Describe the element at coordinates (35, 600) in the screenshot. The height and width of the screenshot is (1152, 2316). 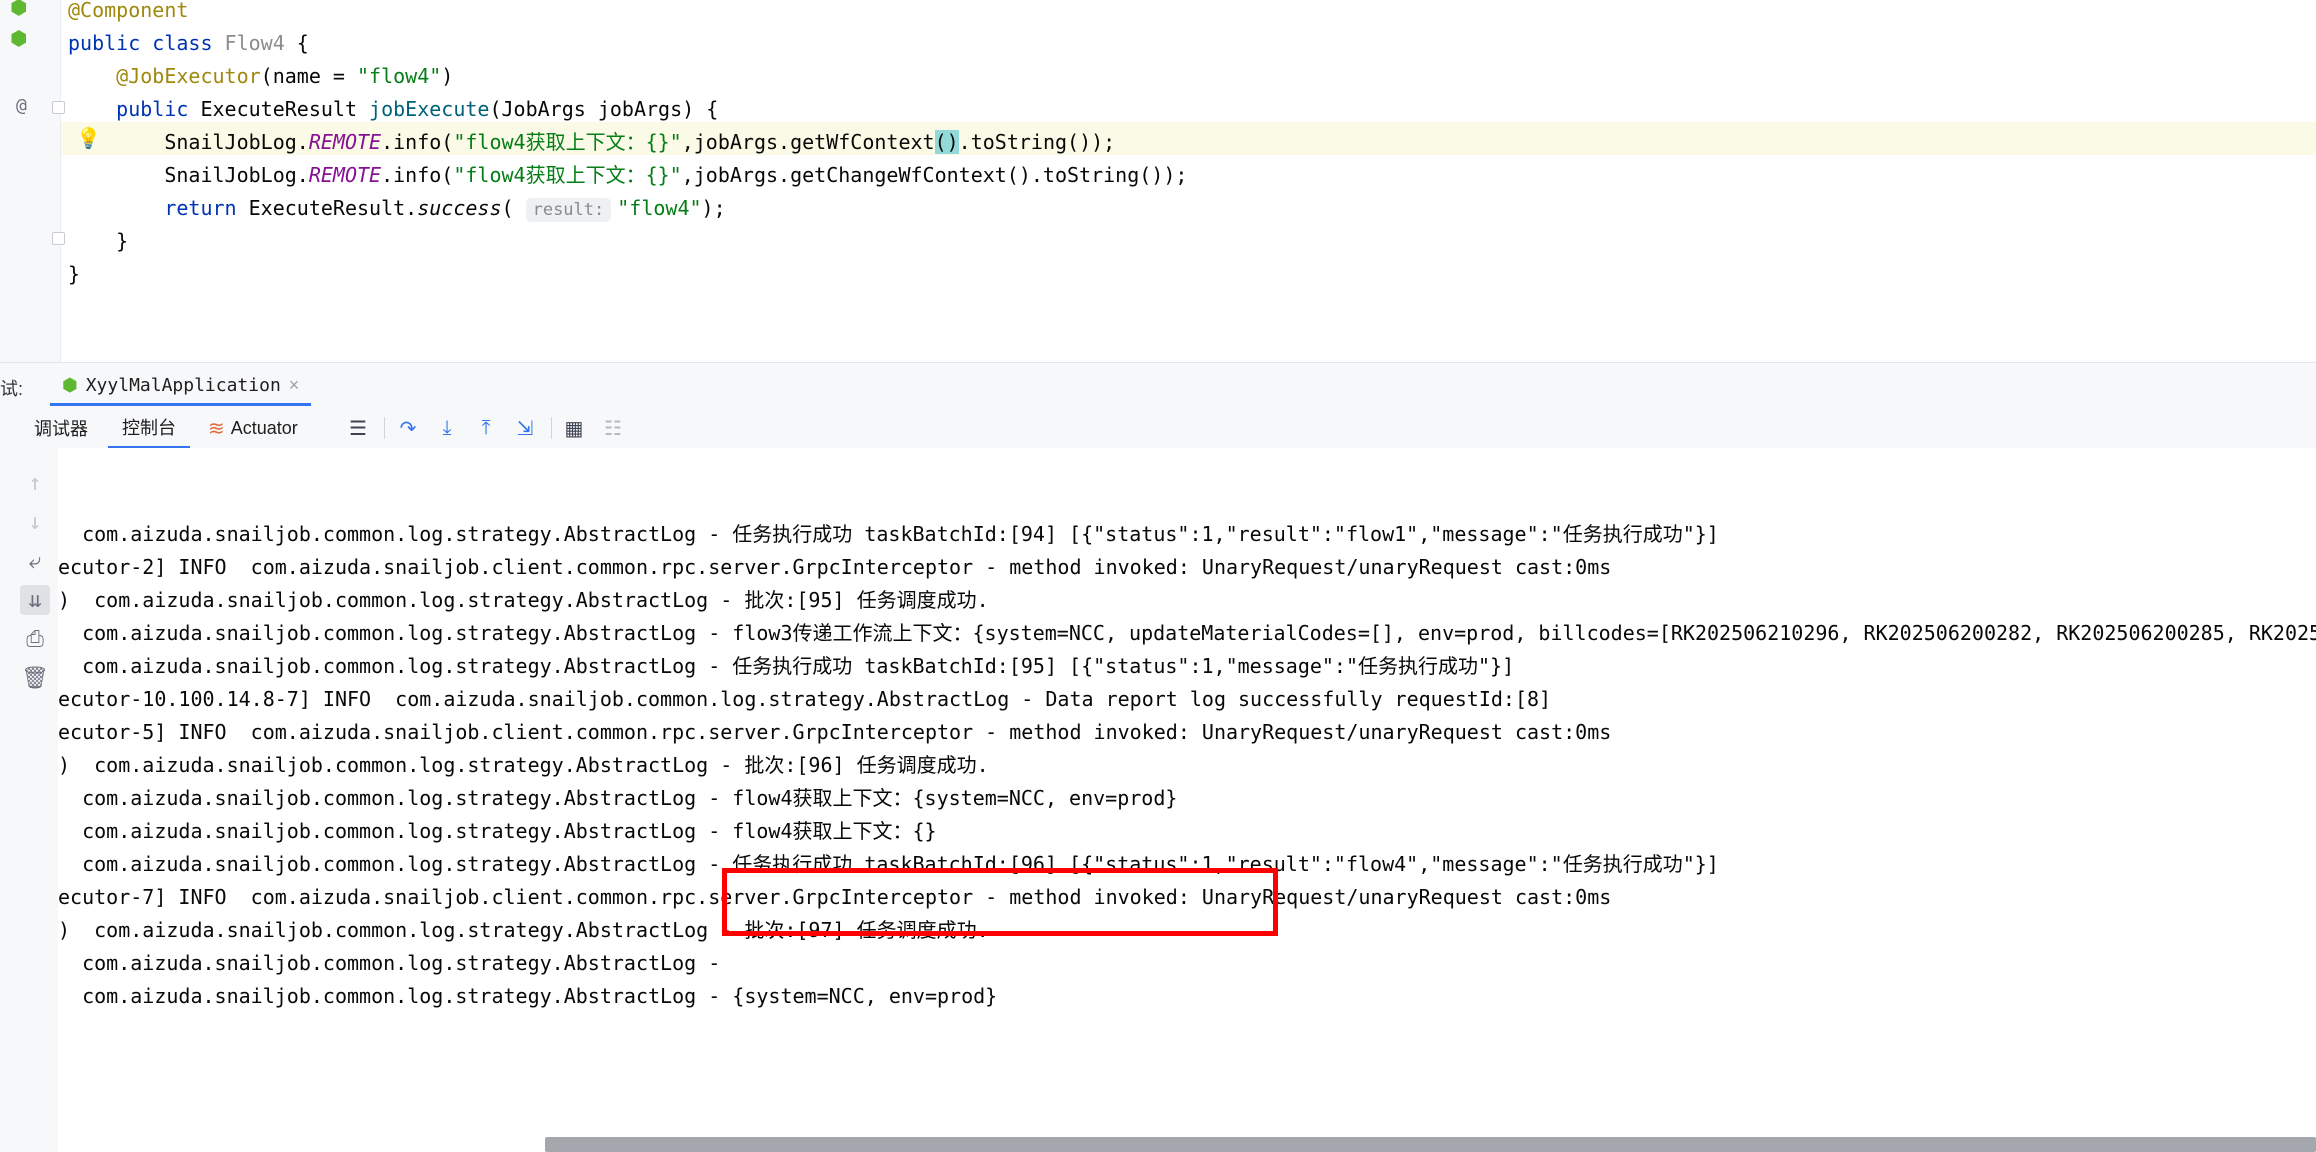
I see `scroll-to-end-icon: ⇊` at that location.